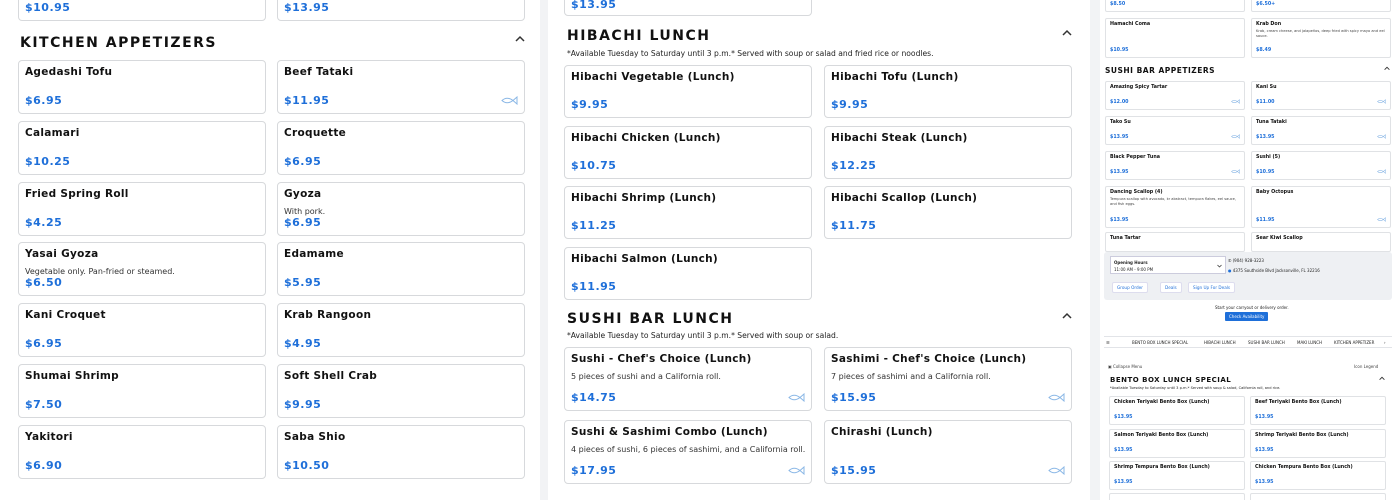 The width and height of the screenshot is (1400, 500). What do you see at coordinates (315, 436) in the screenshot?
I see `item-name: Saba Shio` at bounding box center [315, 436].